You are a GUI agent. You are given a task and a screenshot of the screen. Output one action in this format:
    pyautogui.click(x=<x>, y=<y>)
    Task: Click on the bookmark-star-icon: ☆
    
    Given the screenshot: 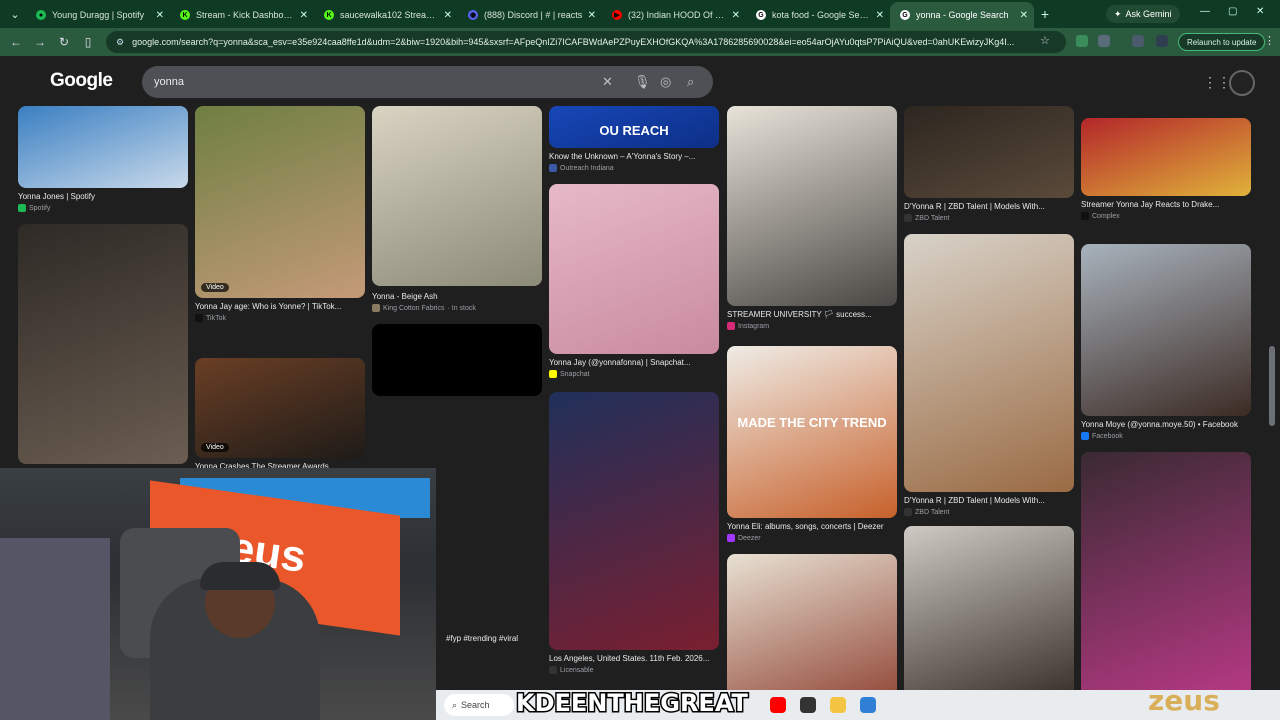 What is the action you would take?
    pyautogui.click(x=1045, y=40)
    